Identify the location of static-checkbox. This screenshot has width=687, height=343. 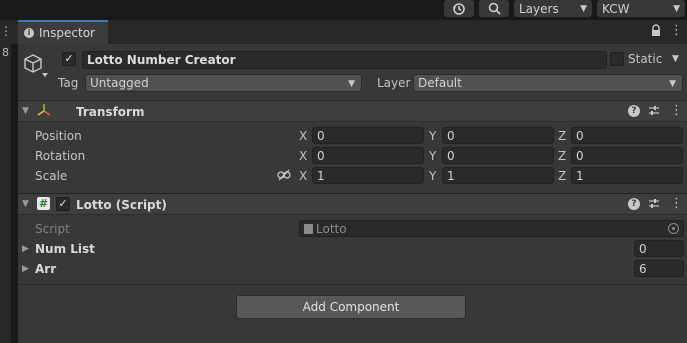
(617, 59).